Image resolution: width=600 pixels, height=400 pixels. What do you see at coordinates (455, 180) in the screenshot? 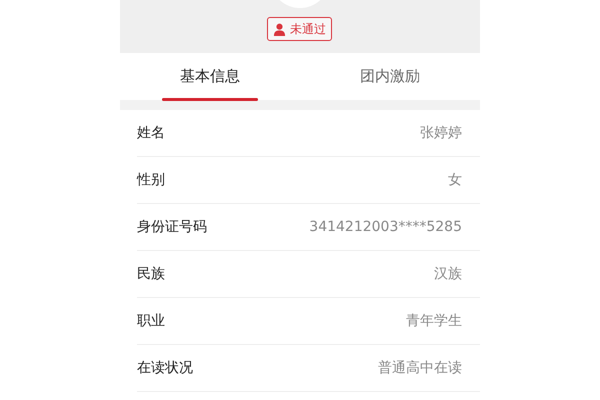
I see `field-value: 女` at bounding box center [455, 180].